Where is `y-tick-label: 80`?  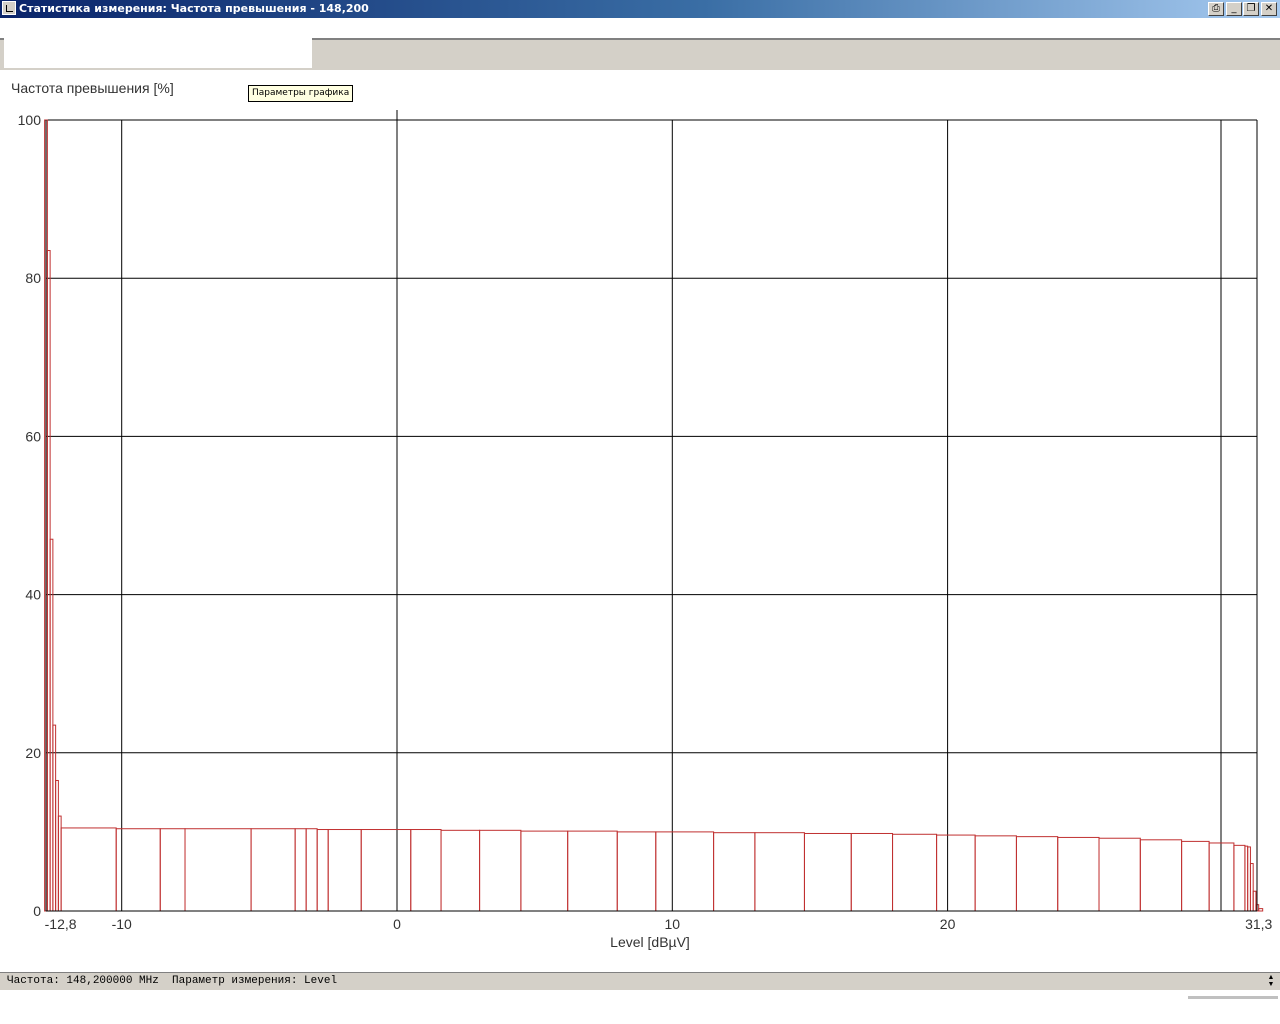 y-tick-label: 80 is located at coordinates (33, 278).